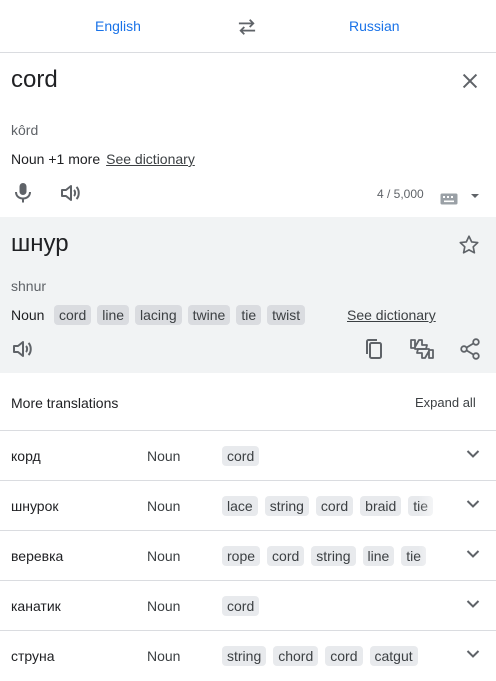 This screenshot has height=681, width=496. Describe the element at coordinates (391, 315) in the screenshot. I see `target-see-dictionary-link: See dictionary` at that location.